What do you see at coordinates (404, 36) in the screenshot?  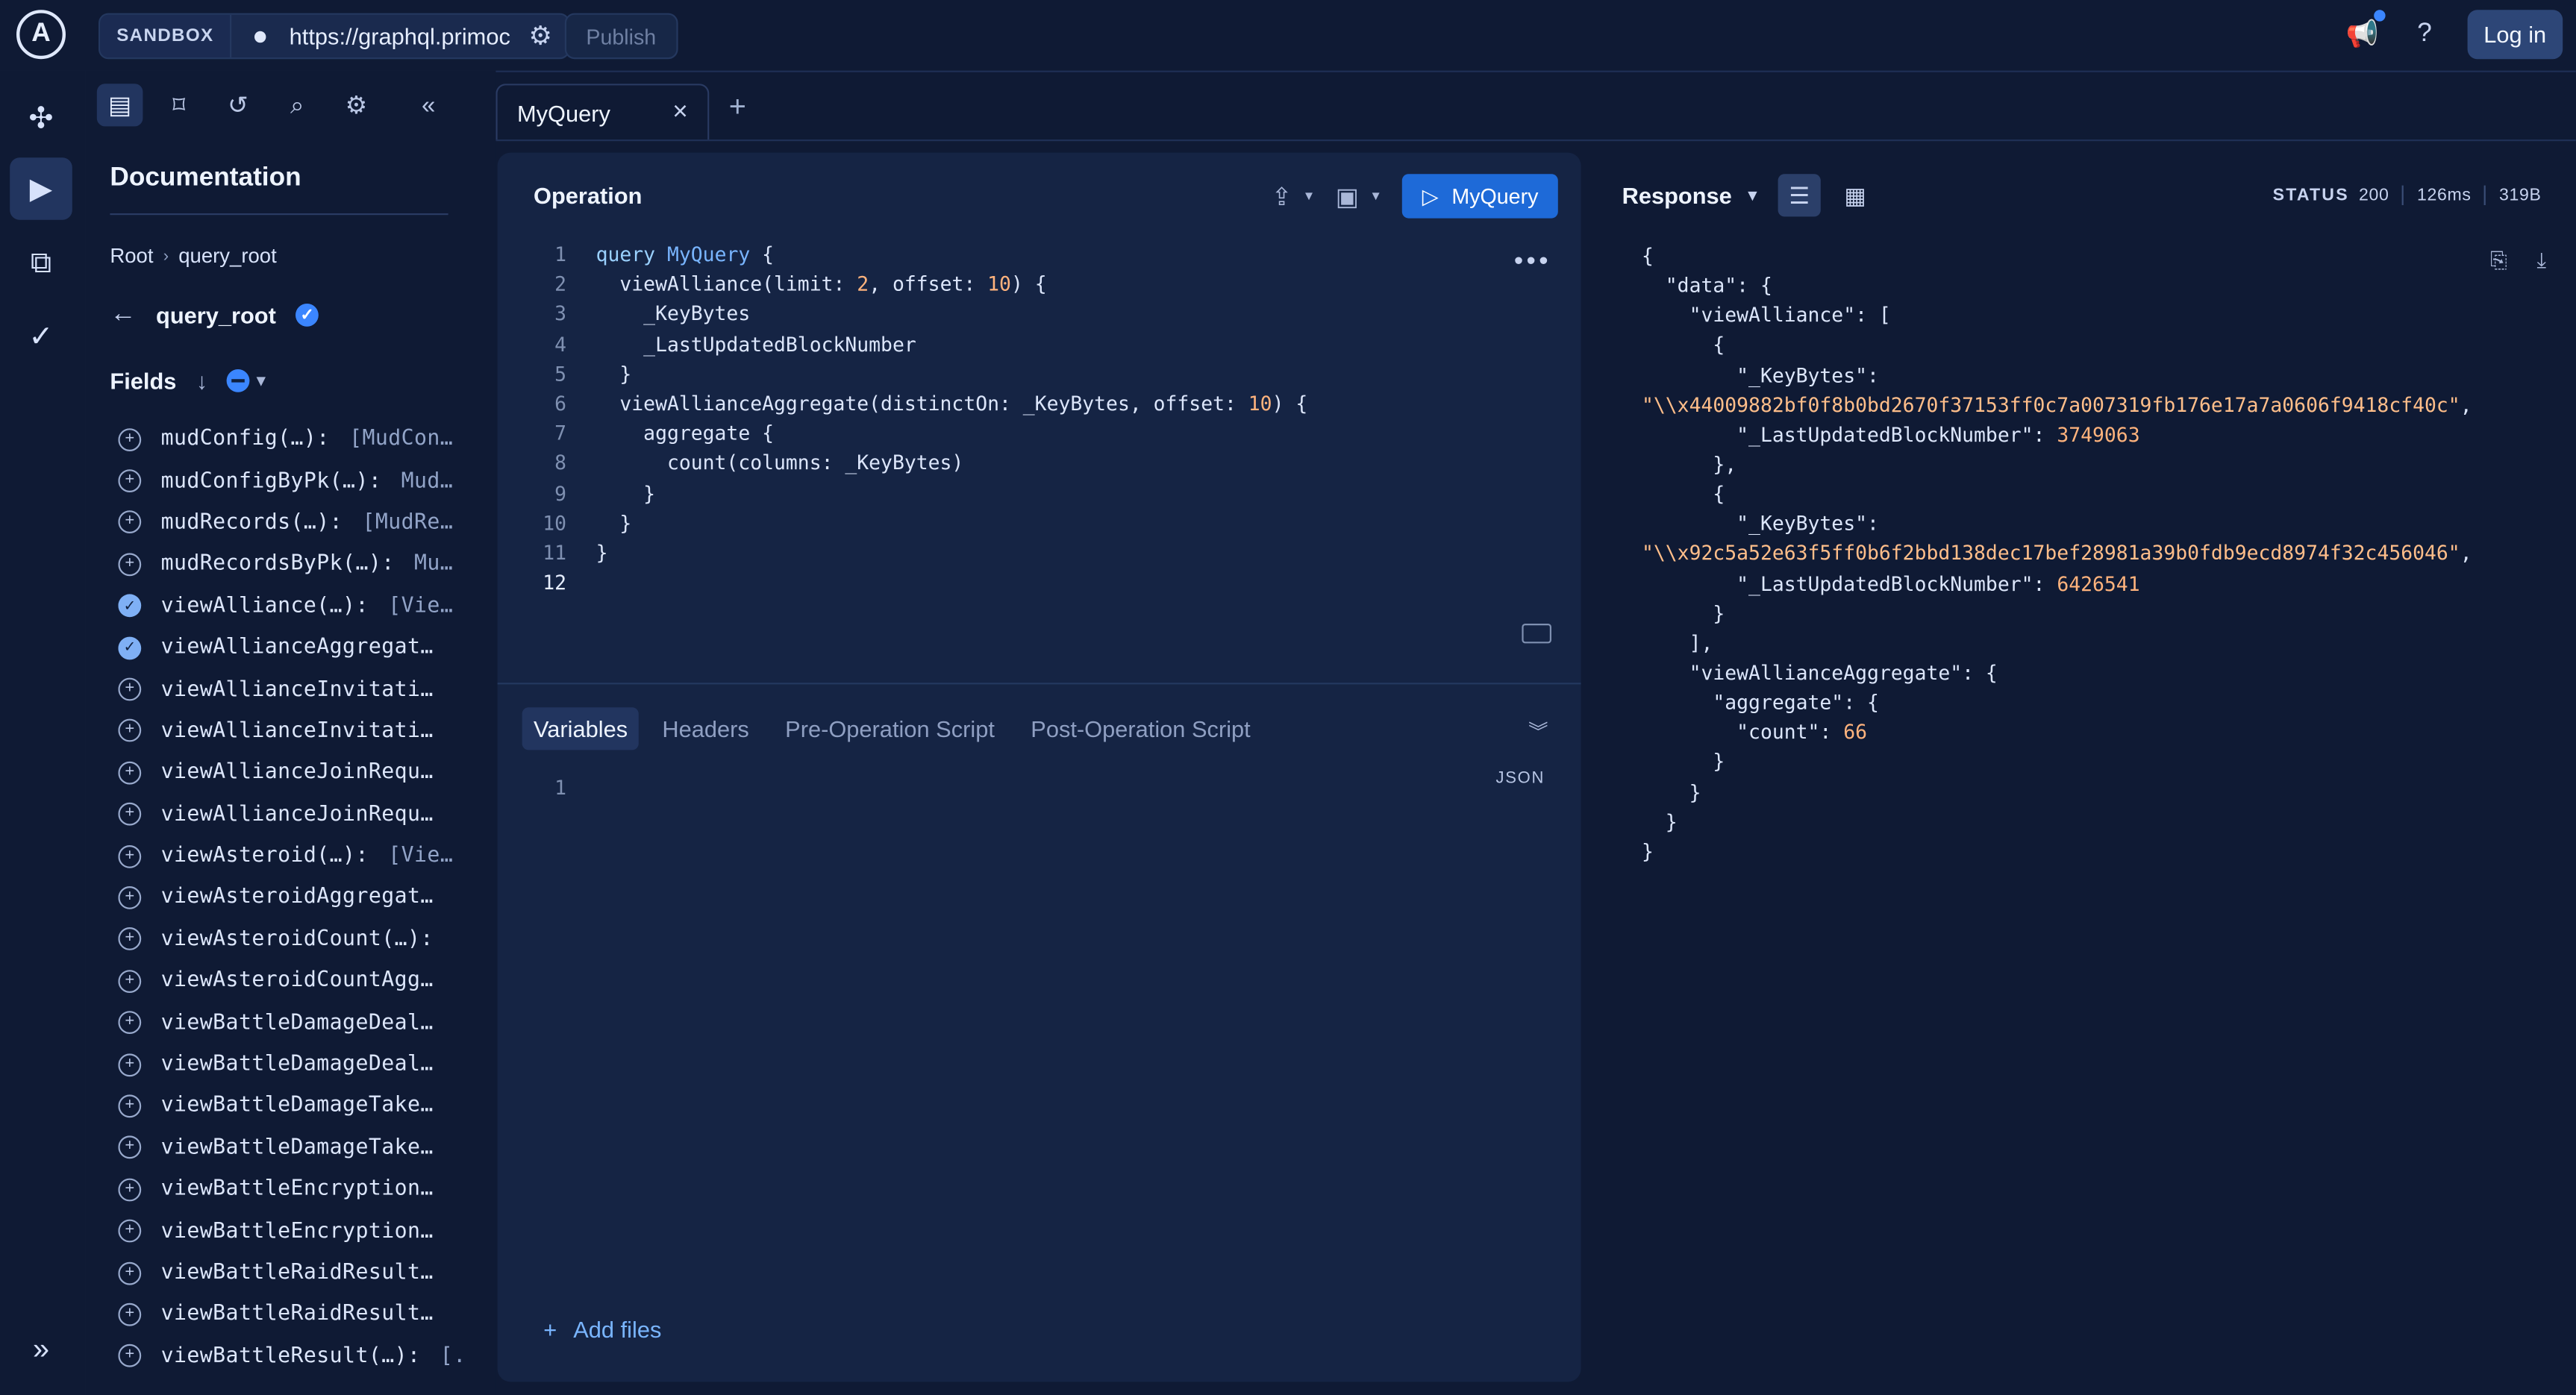 I see `endpoint-url-input: https://graphql.primoc` at bounding box center [404, 36].